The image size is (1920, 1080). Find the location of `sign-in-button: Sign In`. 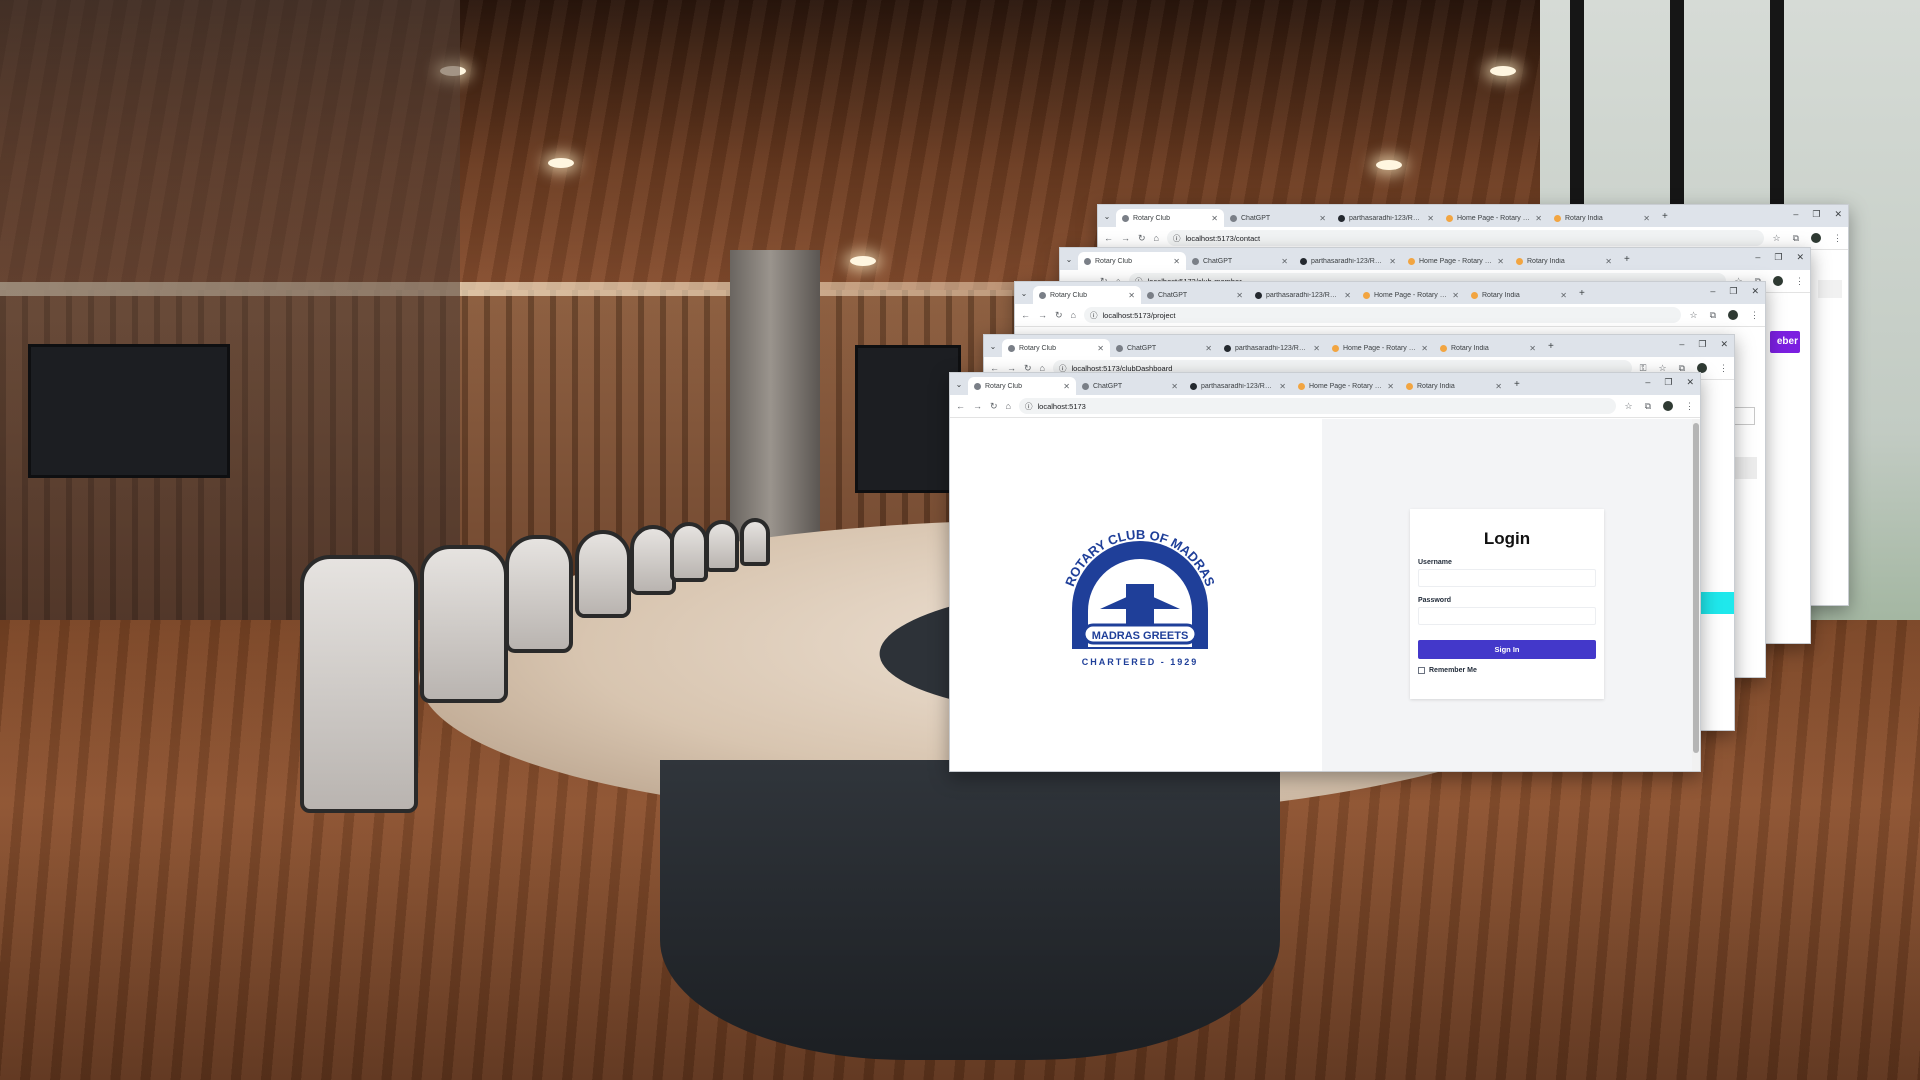

sign-in-button: Sign In is located at coordinates (1507, 649).